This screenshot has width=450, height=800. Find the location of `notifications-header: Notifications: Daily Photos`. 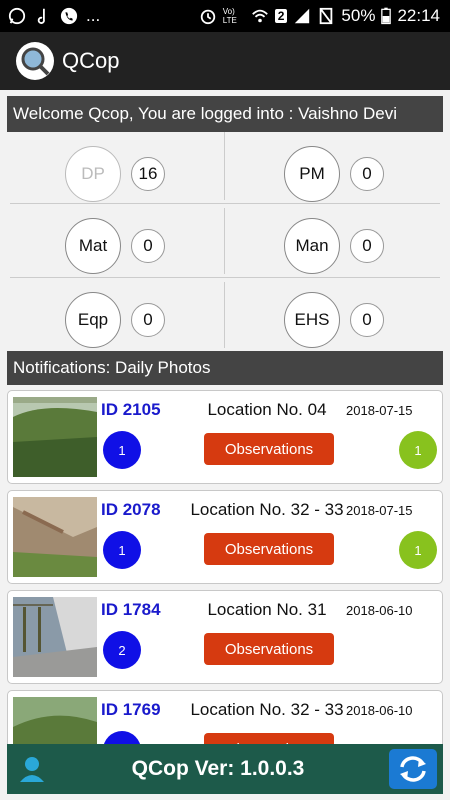

notifications-header: Notifications: Daily Photos is located at coordinates (225, 368).